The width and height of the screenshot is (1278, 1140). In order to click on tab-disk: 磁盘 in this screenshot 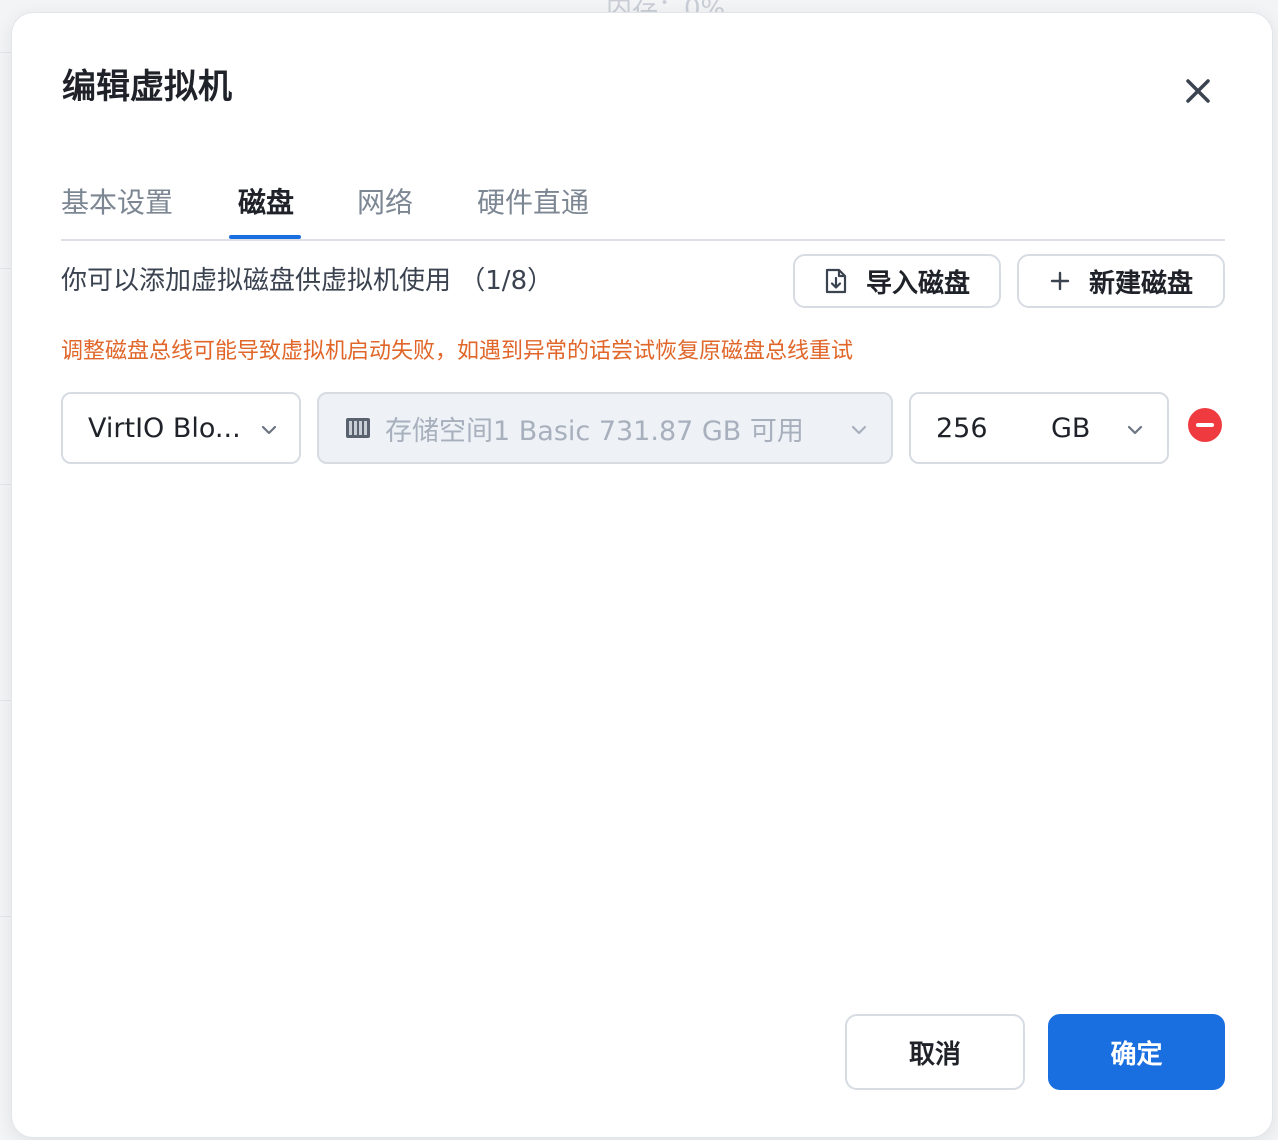, I will do `click(266, 210)`.